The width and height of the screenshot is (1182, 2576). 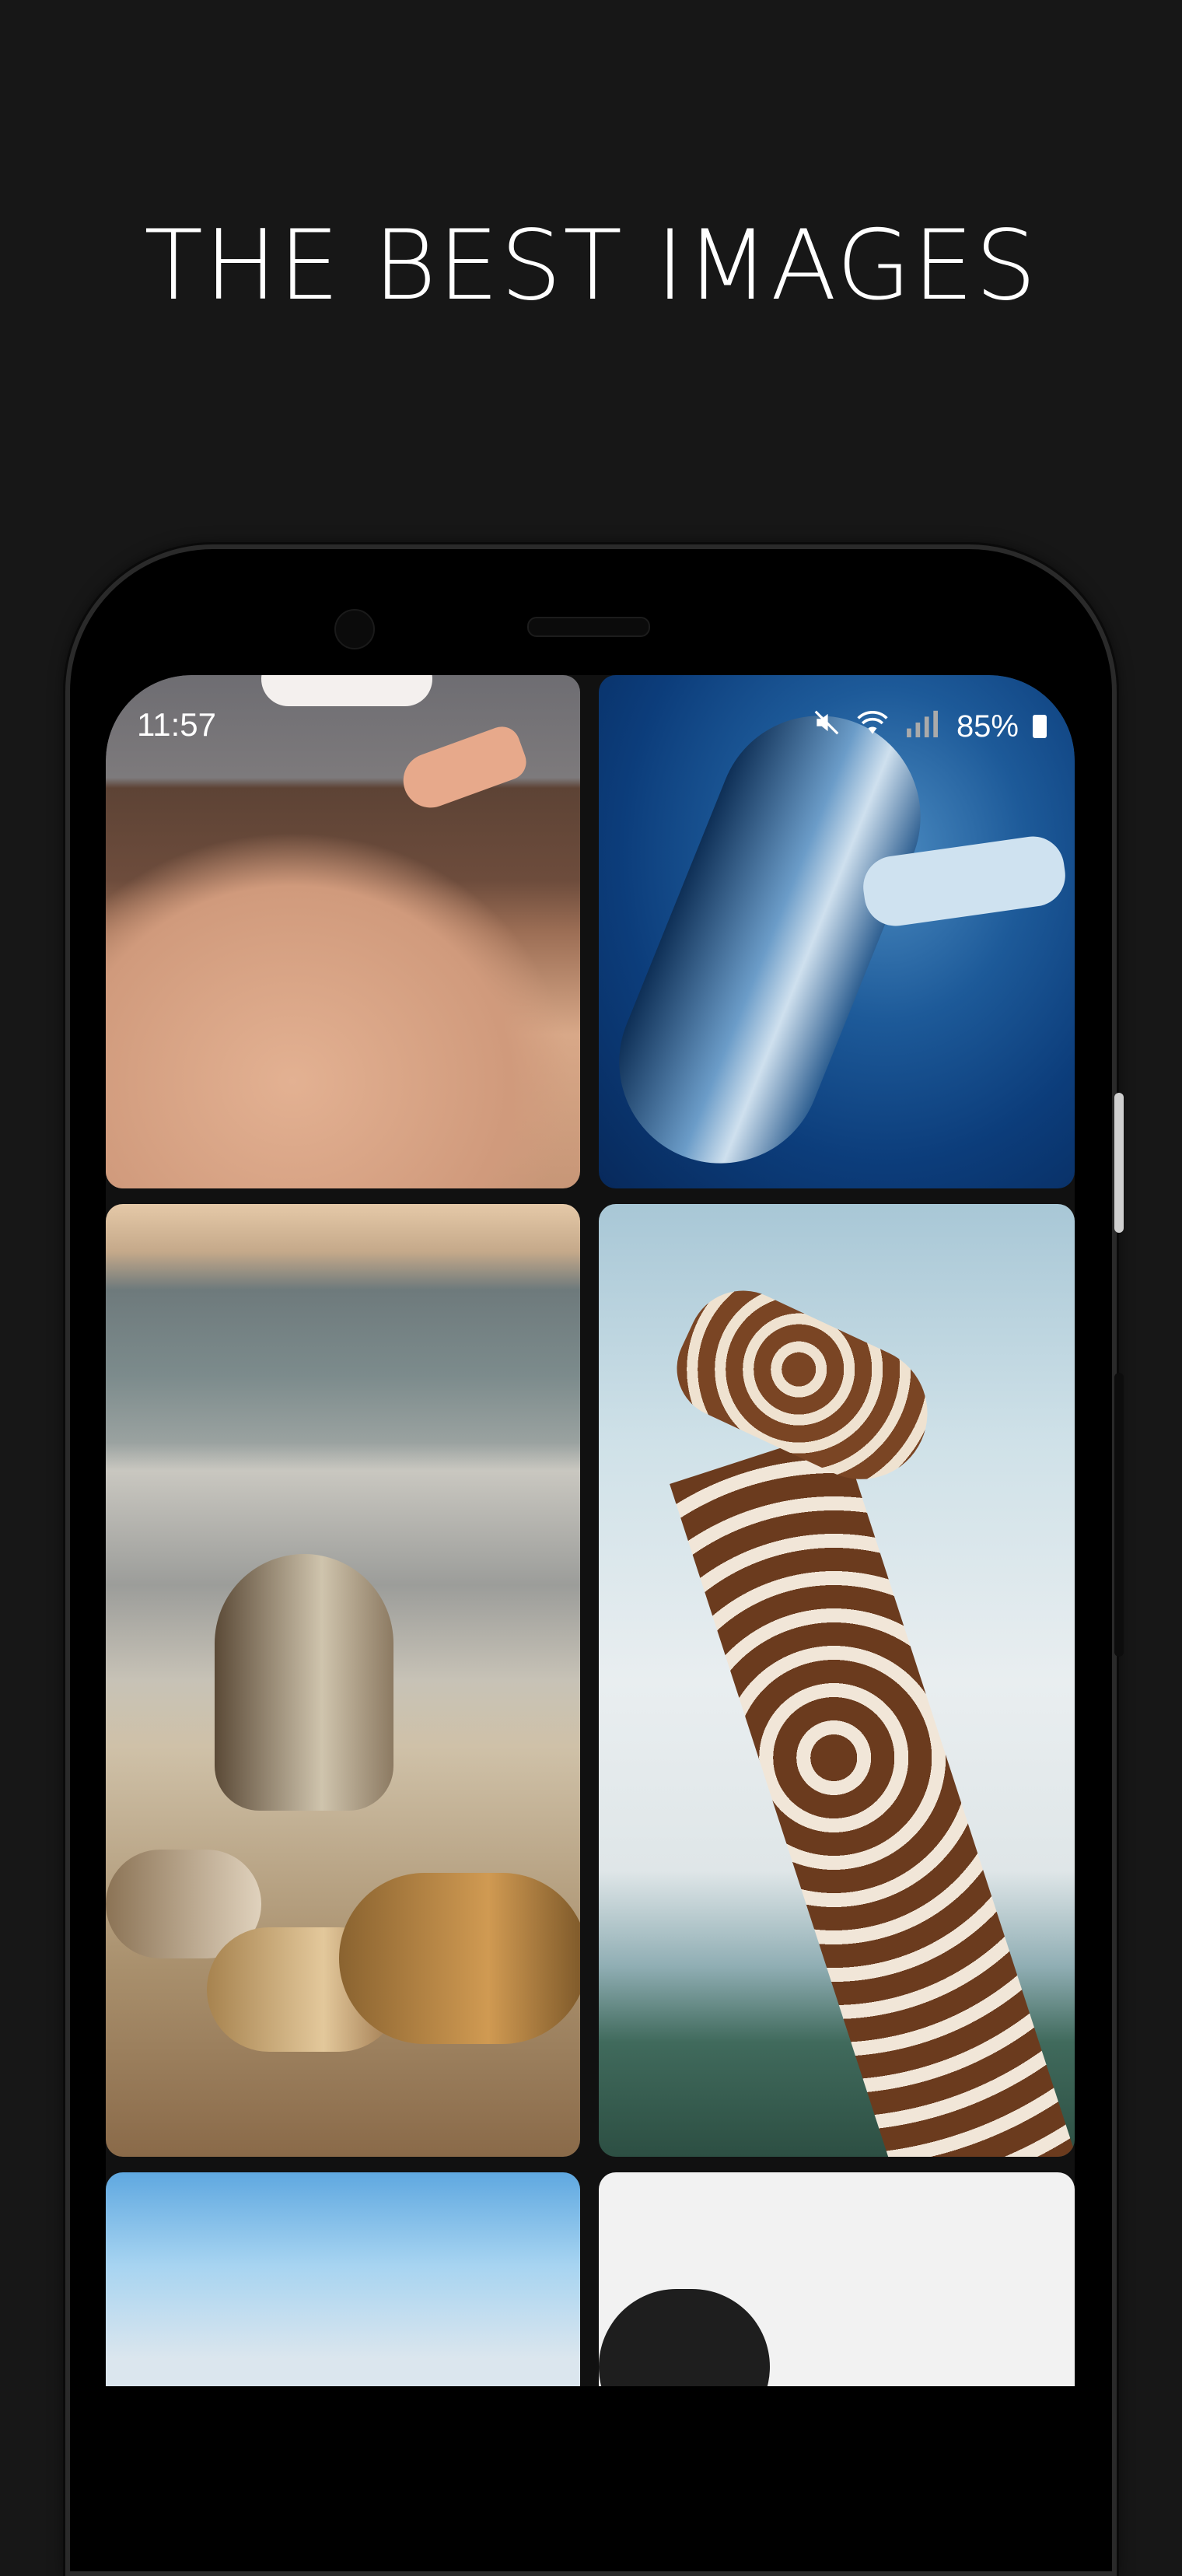 What do you see at coordinates (1040, 727) in the screenshot?
I see `battery-icon` at bounding box center [1040, 727].